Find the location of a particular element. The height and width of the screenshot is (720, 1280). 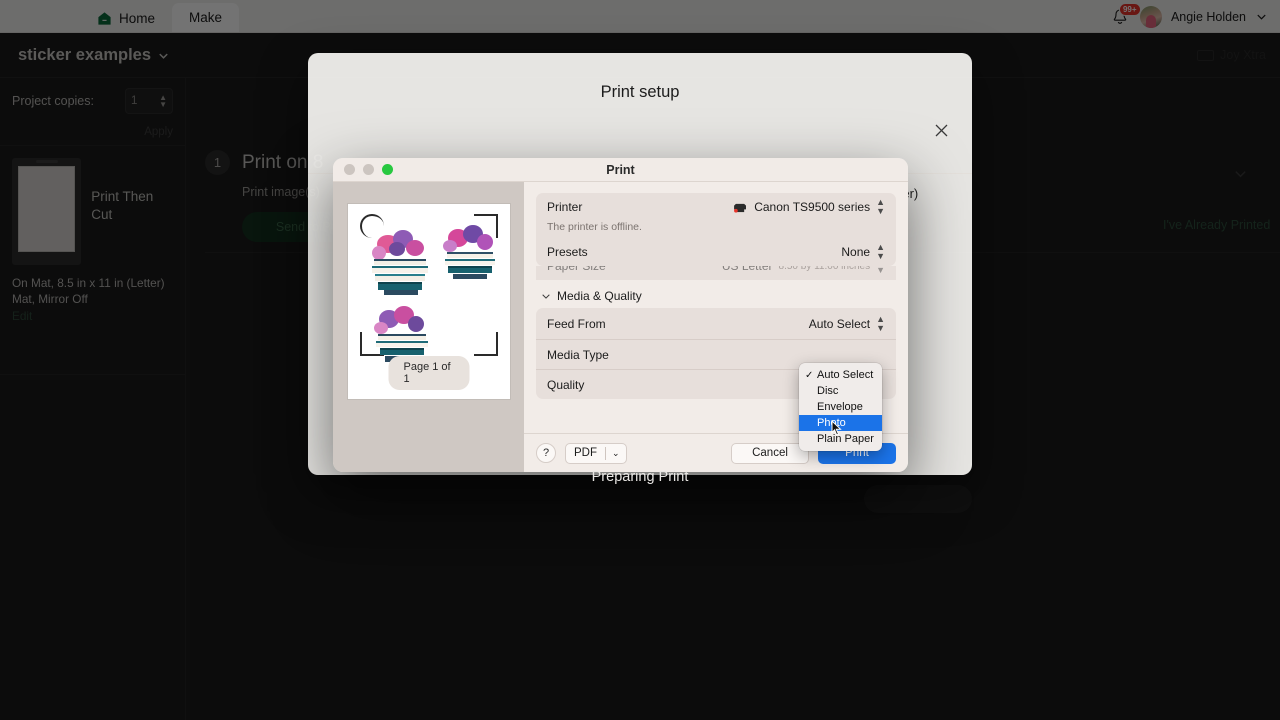

paper-size-value-label: US Letter is located at coordinates (747, 269).